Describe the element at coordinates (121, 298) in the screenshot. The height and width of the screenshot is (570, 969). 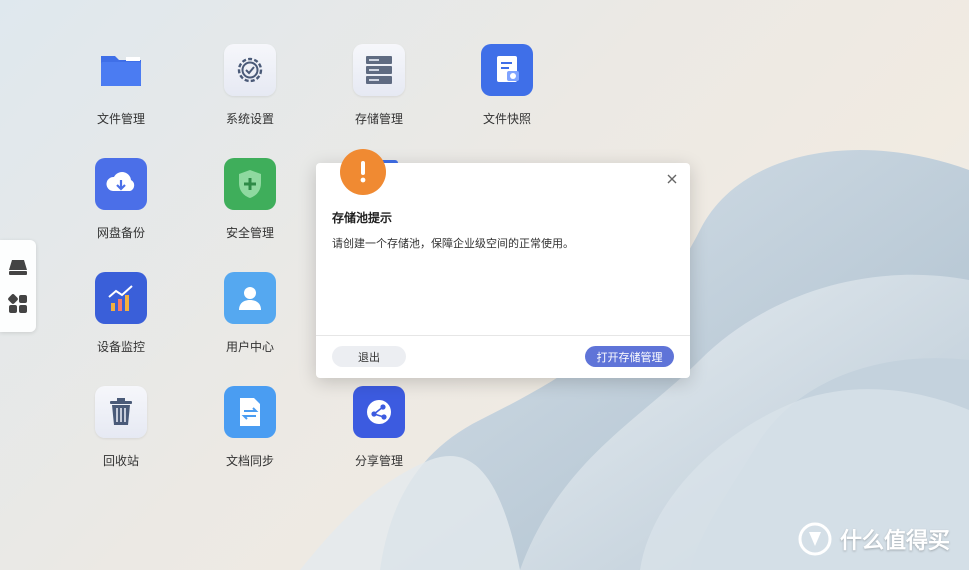
I see `chart-icon` at that location.